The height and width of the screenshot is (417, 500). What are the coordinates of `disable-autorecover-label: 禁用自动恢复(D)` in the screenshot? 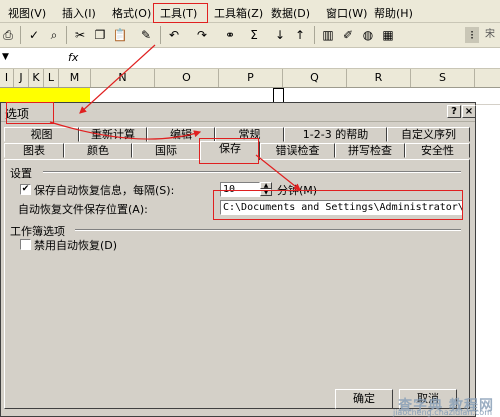 It's located at (76, 245).